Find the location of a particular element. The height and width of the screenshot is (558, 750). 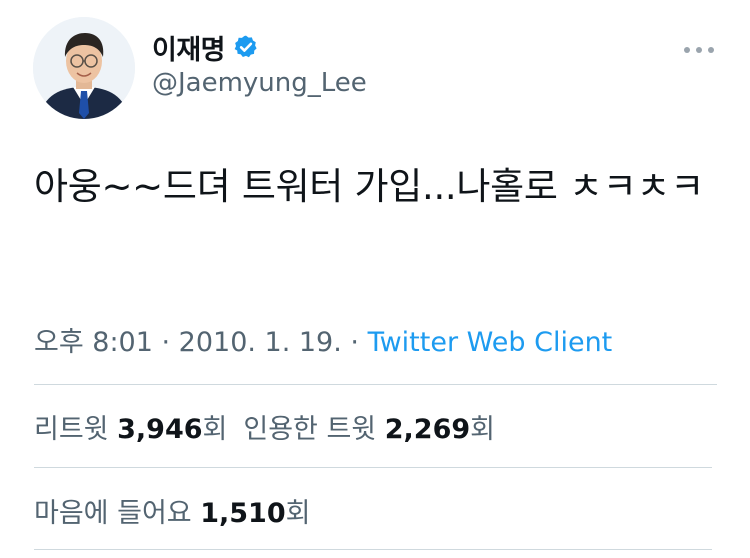

quotes-label: 인용한 트윗 is located at coordinates (314, 429).